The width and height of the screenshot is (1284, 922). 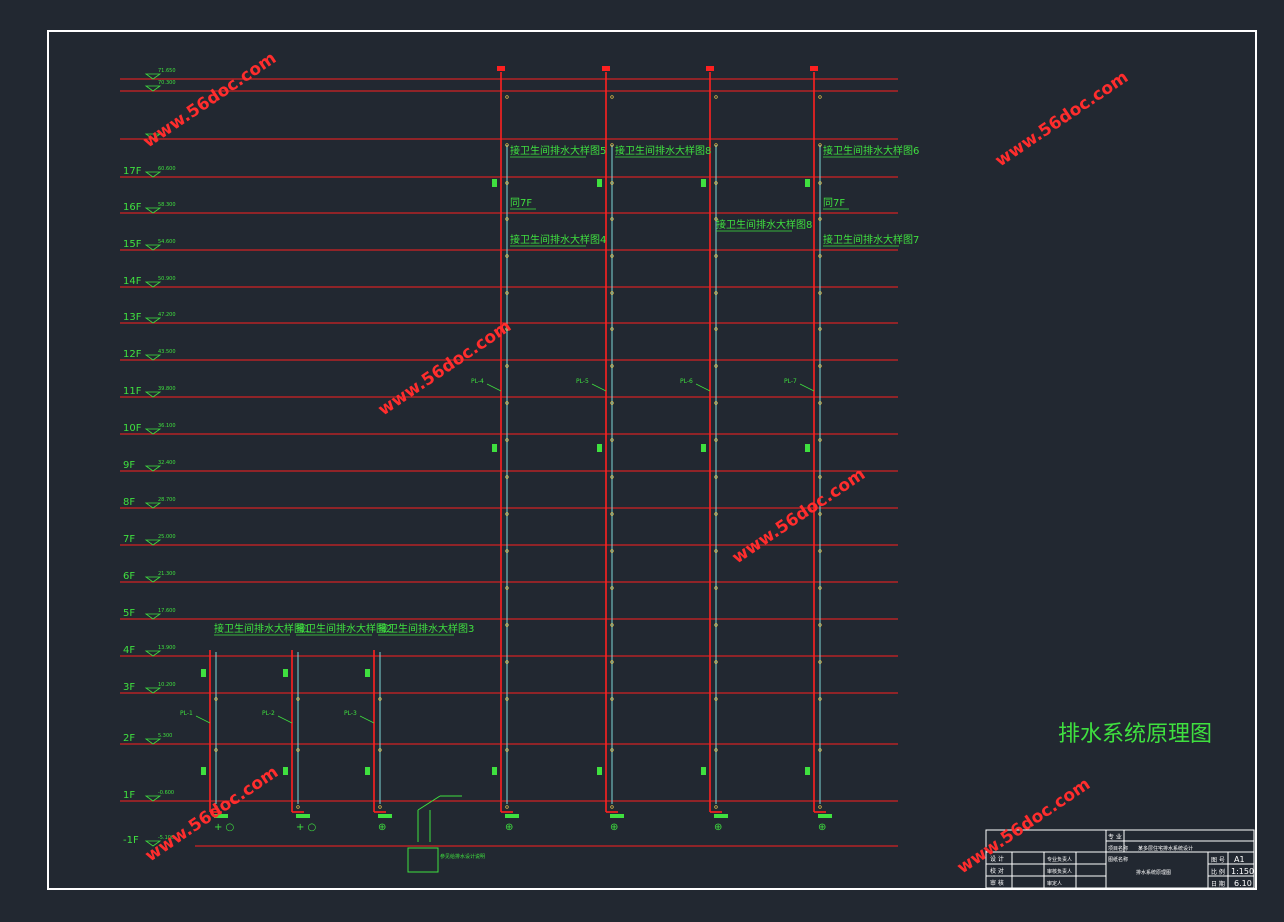 What do you see at coordinates (167, 648) in the screenshot?
I see `elevation-label: 13.900` at bounding box center [167, 648].